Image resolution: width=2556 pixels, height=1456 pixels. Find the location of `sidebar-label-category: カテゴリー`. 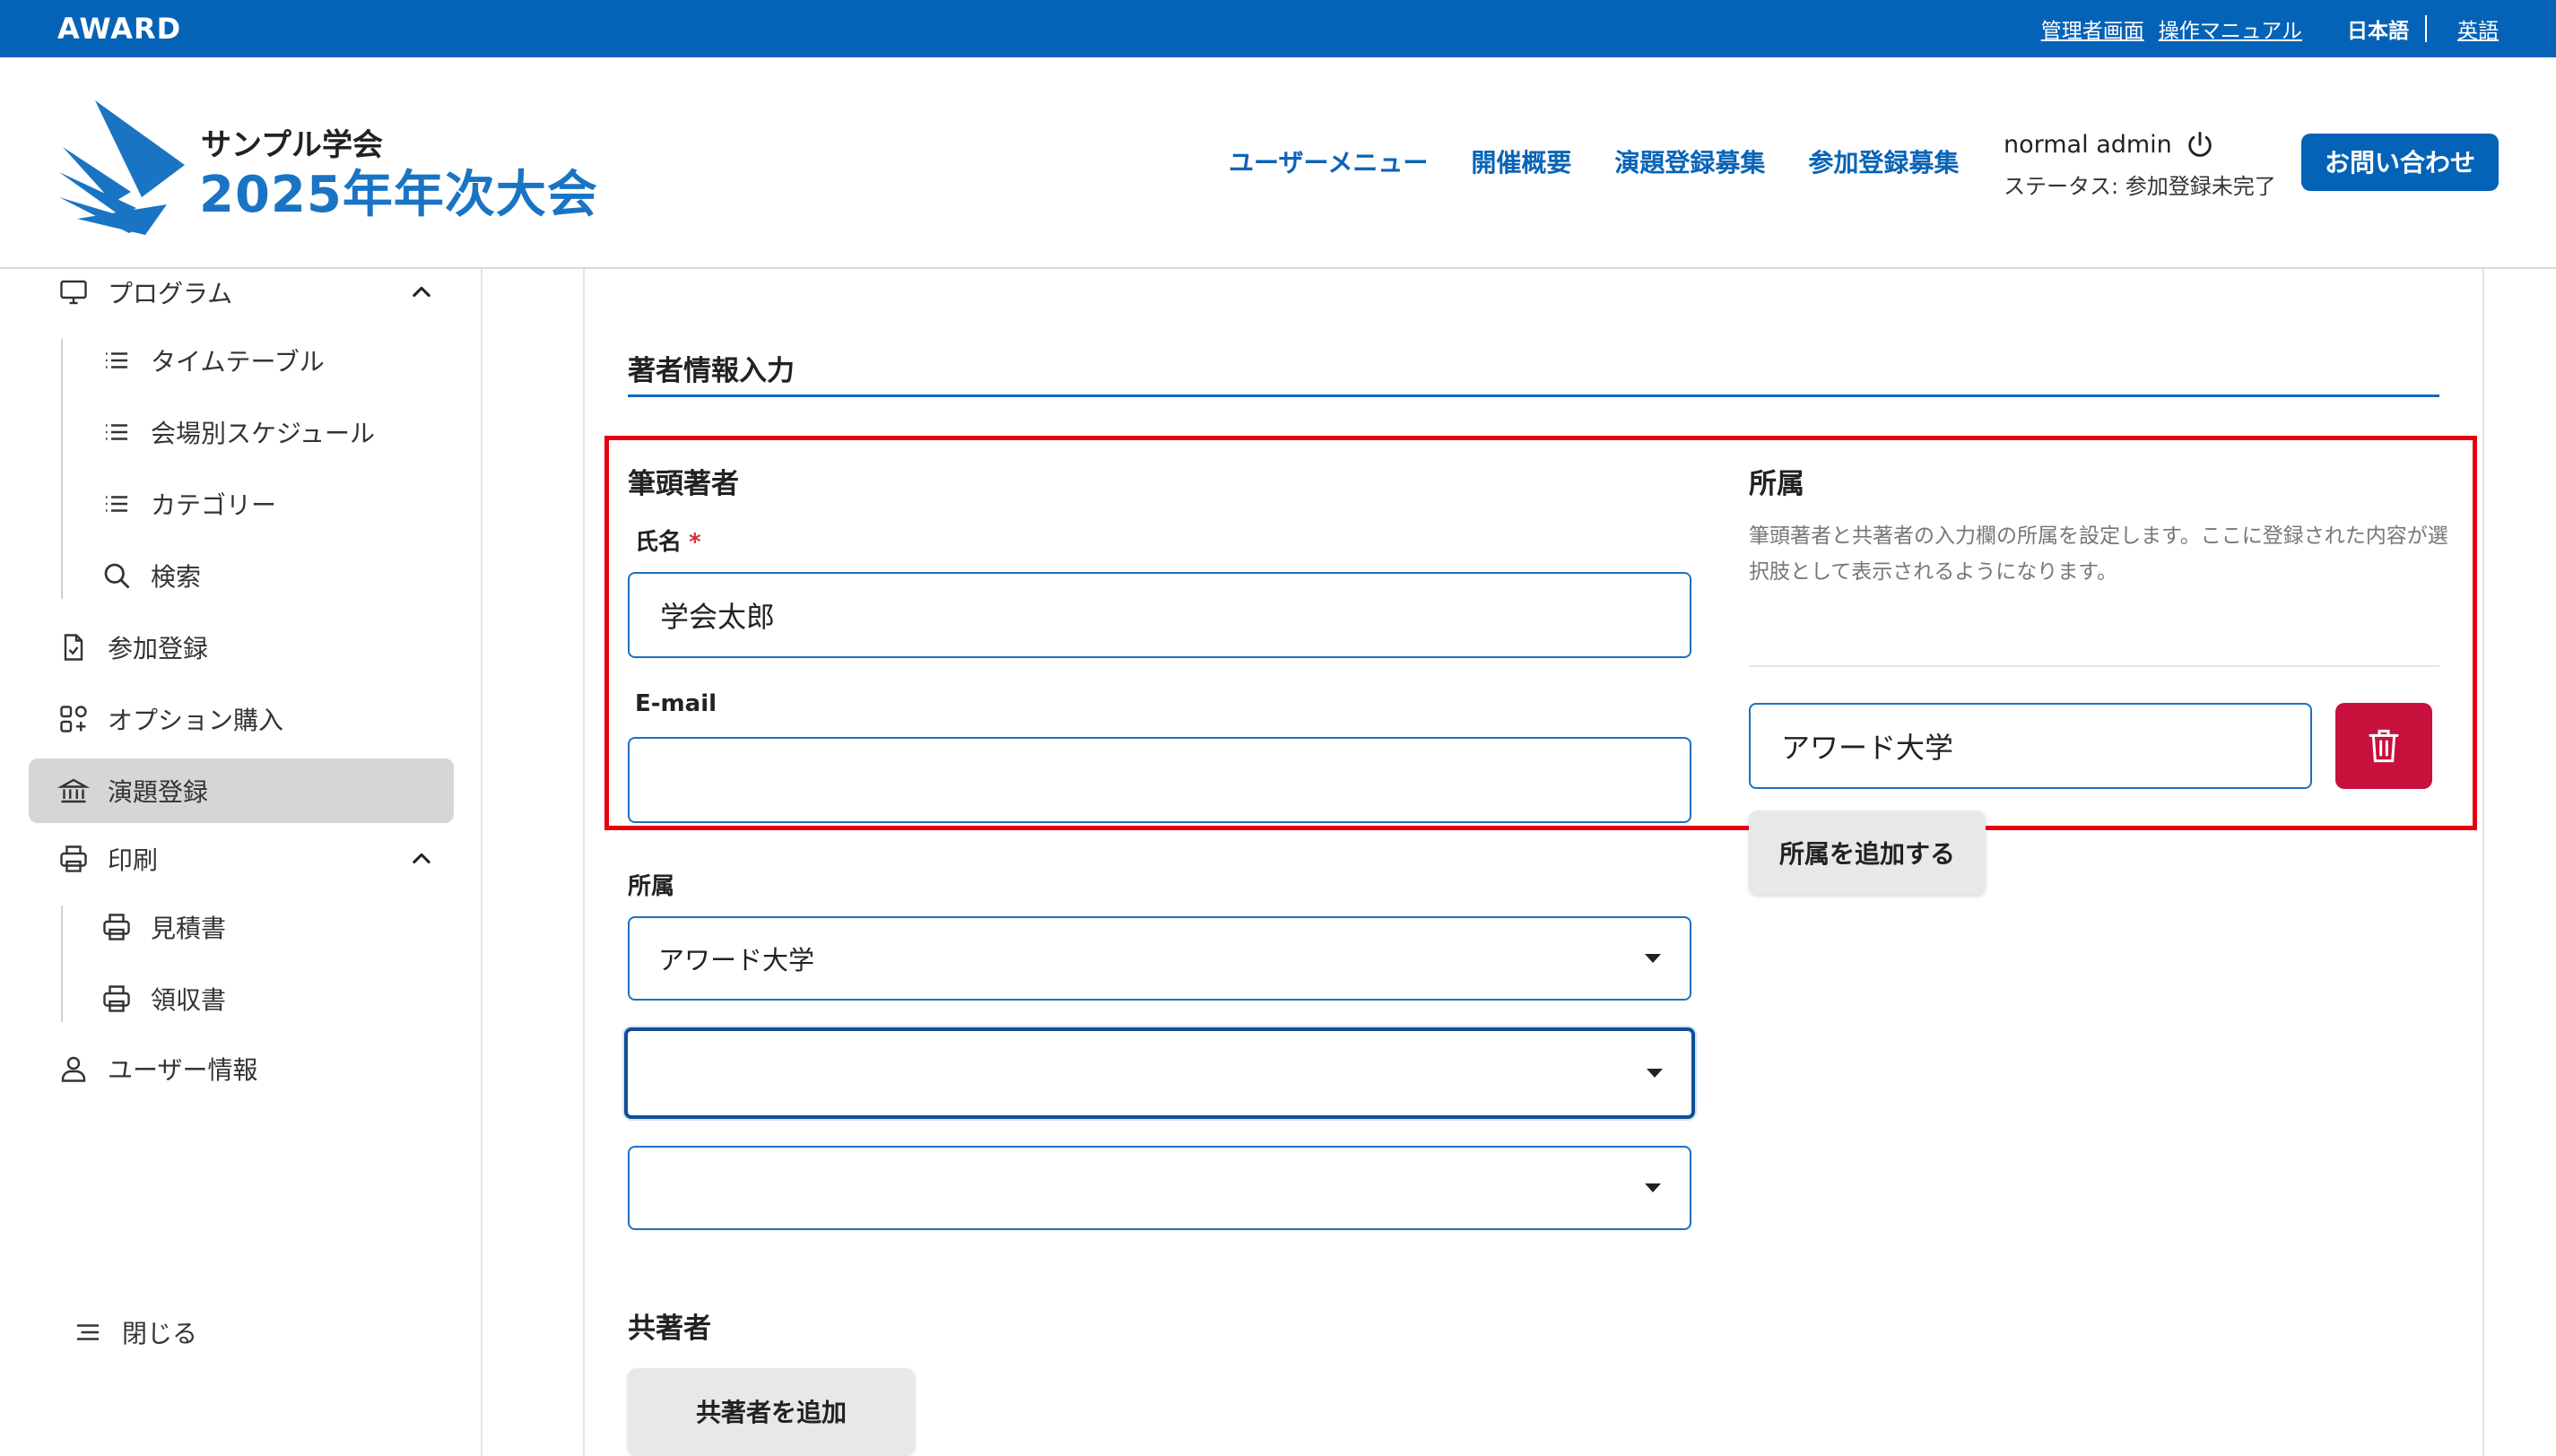

sidebar-label-category: カテゴリー is located at coordinates (214, 505).